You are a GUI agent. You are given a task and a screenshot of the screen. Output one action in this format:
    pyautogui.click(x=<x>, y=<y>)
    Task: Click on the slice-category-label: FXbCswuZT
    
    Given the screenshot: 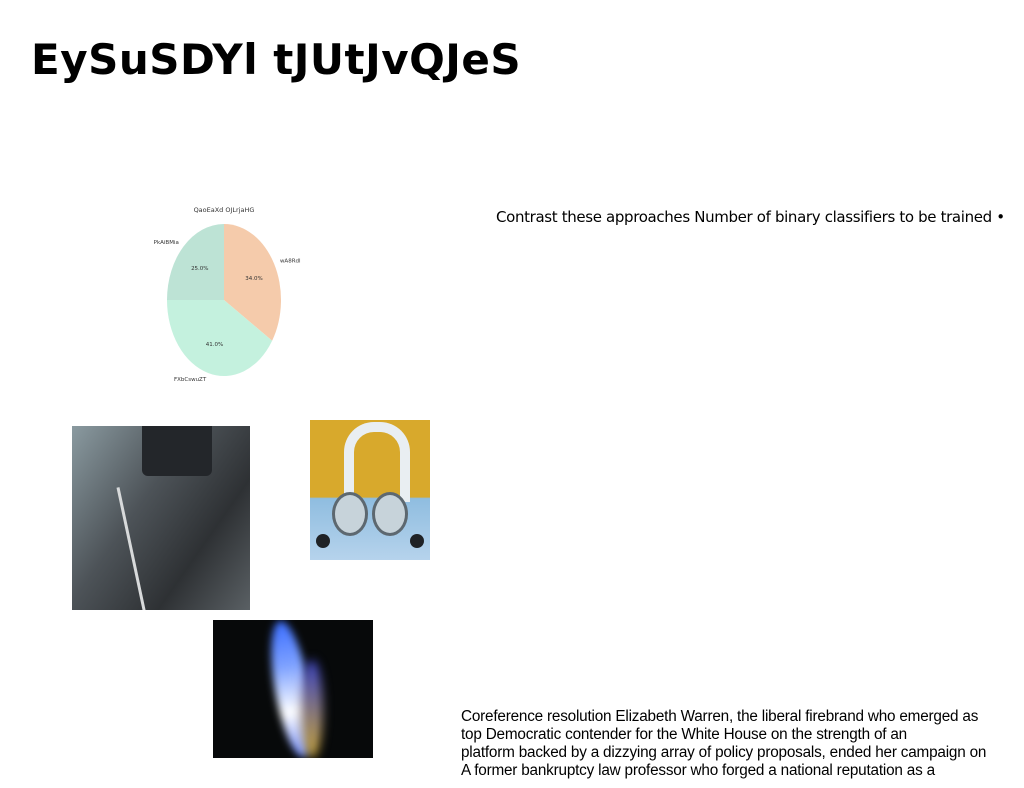 What is the action you would take?
    pyautogui.click(x=190, y=380)
    